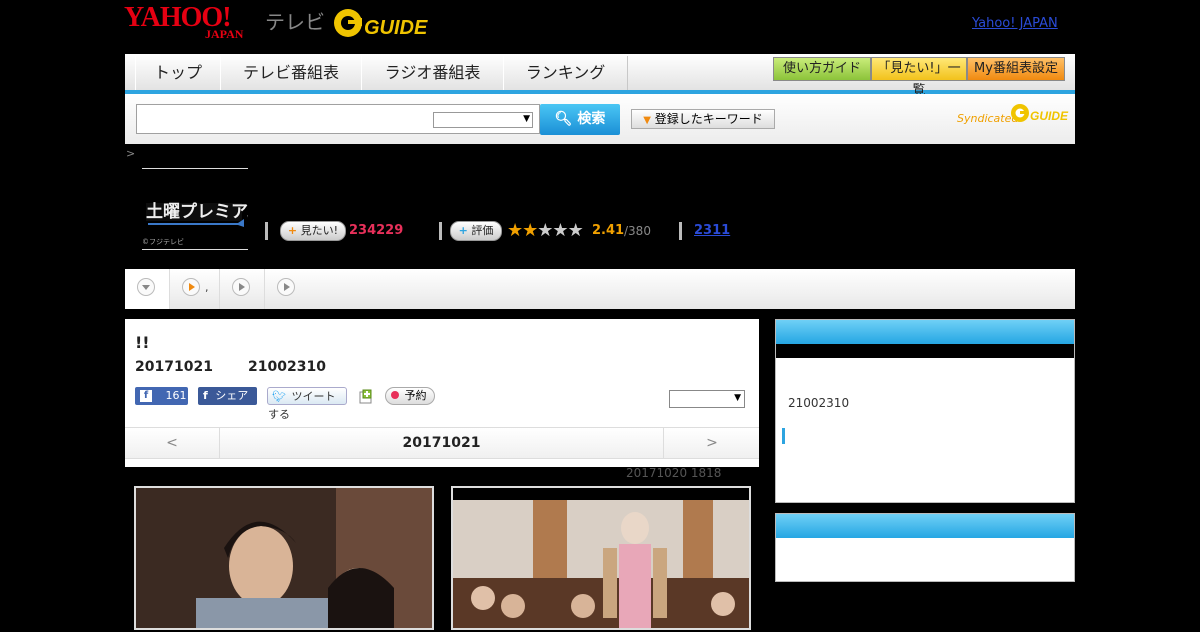 The width and height of the screenshot is (1200, 632). I want to click on search-button-label: 検索, so click(591, 119).